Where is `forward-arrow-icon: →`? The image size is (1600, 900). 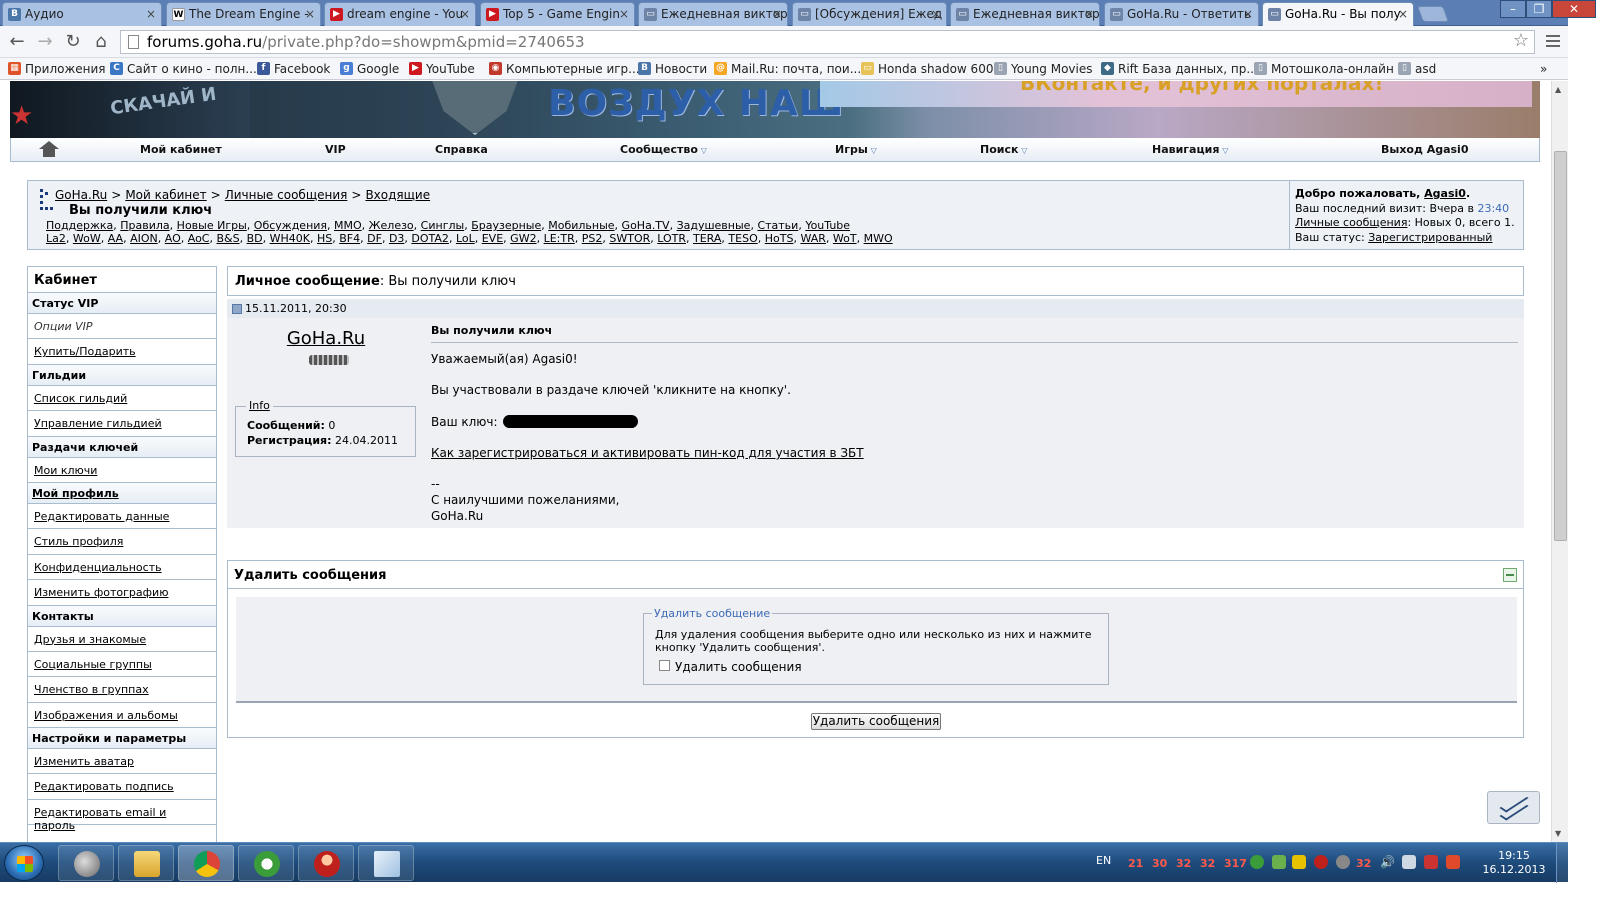 forward-arrow-icon: → is located at coordinates (45, 42).